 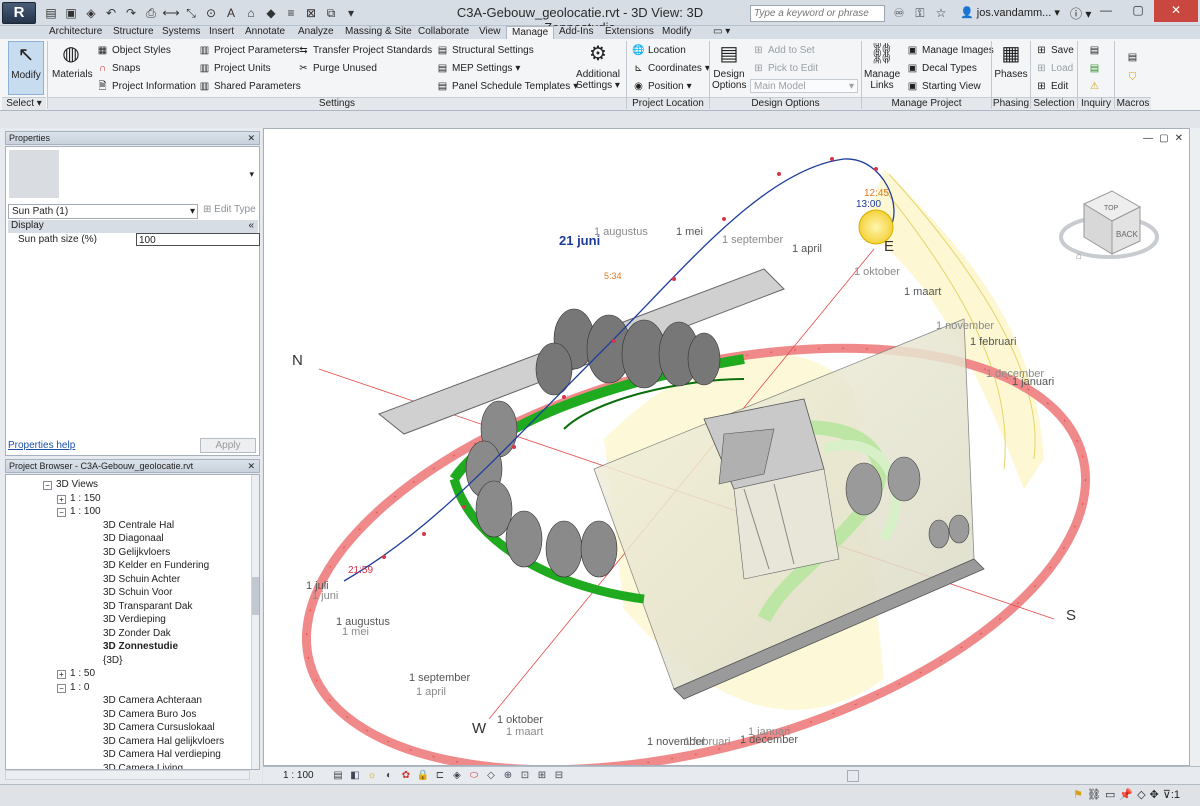 I want to click on help-icon: ⓘ ▾, so click(x=1080, y=13).